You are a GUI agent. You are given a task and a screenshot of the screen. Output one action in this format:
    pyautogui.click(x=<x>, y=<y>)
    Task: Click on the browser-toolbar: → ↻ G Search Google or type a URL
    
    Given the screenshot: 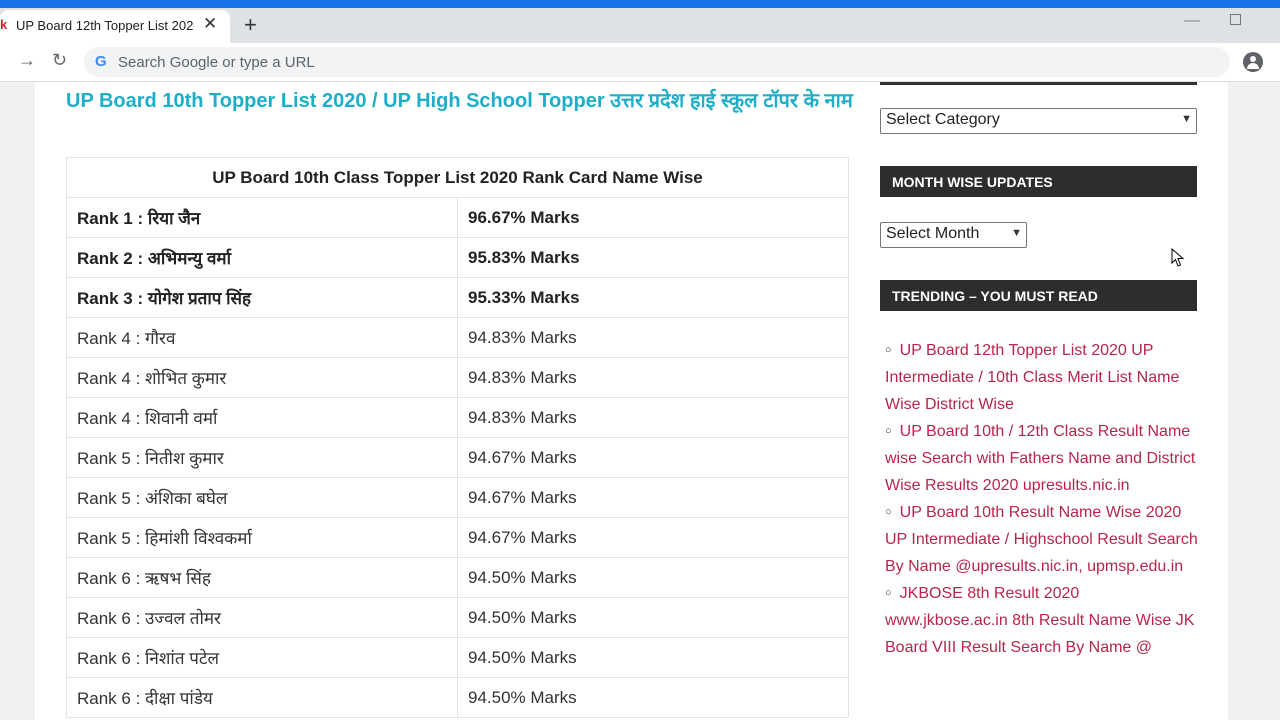 What is the action you would take?
    pyautogui.click(x=640, y=62)
    